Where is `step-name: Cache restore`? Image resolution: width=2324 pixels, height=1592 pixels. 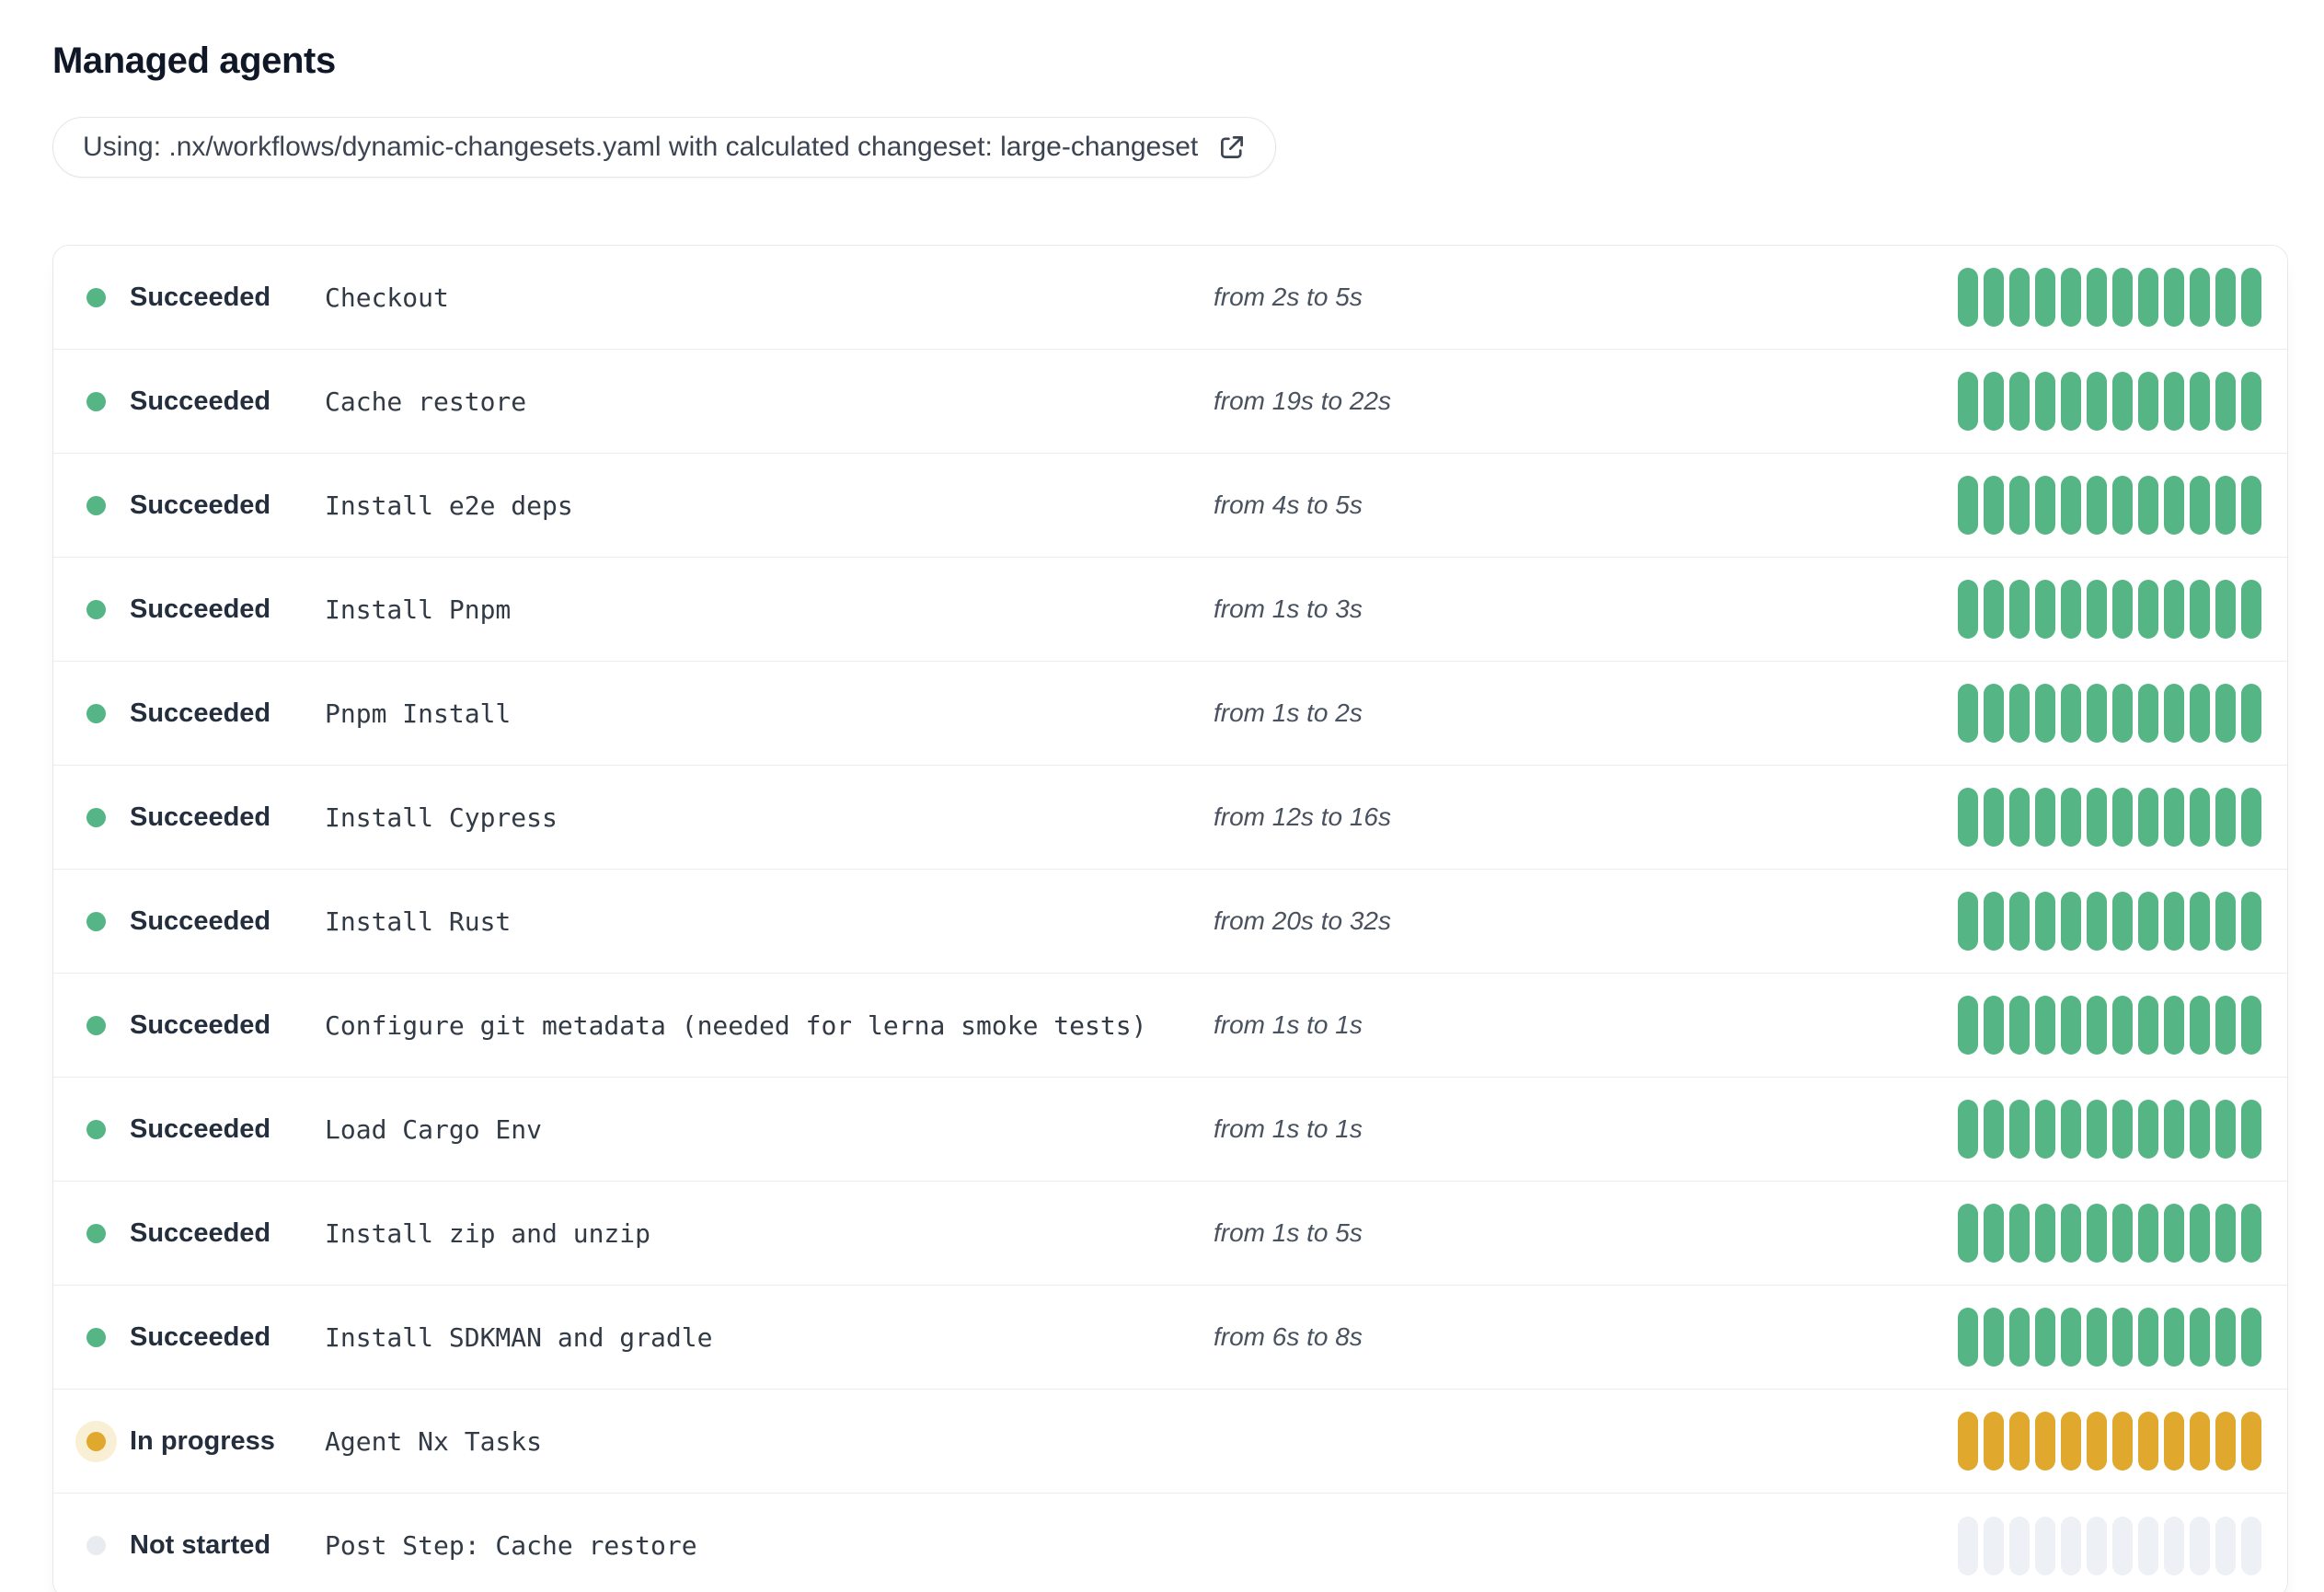
step-name: Cache restore is located at coordinates (426, 401).